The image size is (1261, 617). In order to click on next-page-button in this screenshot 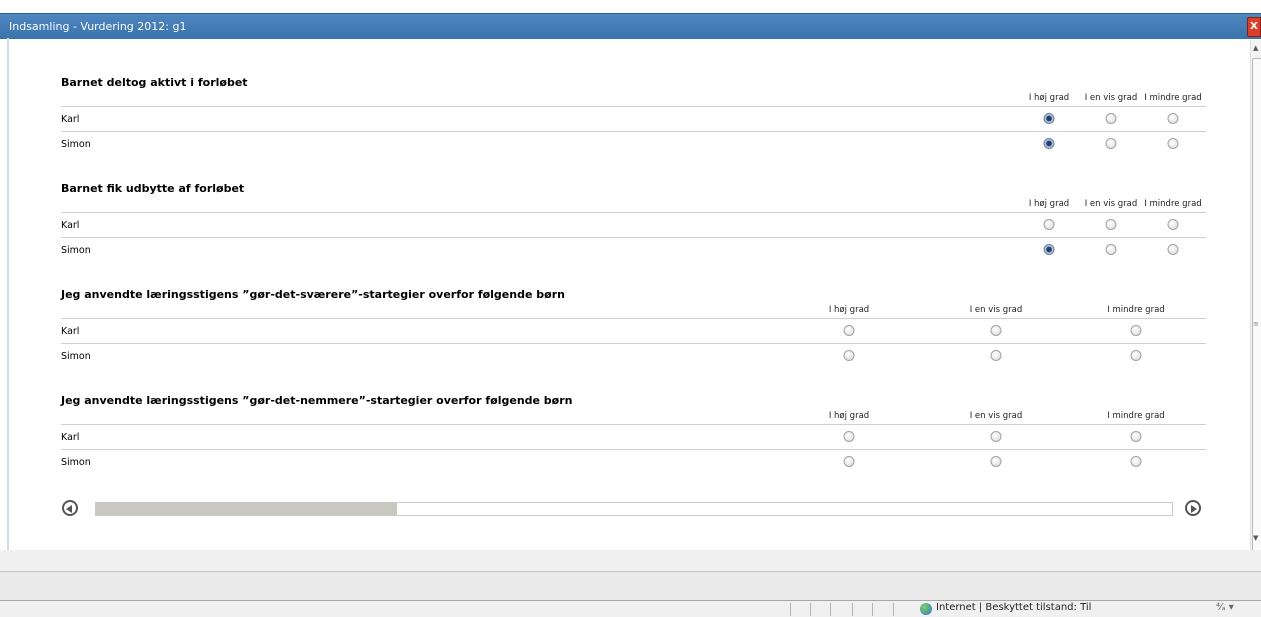, I will do `click(1193, 508)`.